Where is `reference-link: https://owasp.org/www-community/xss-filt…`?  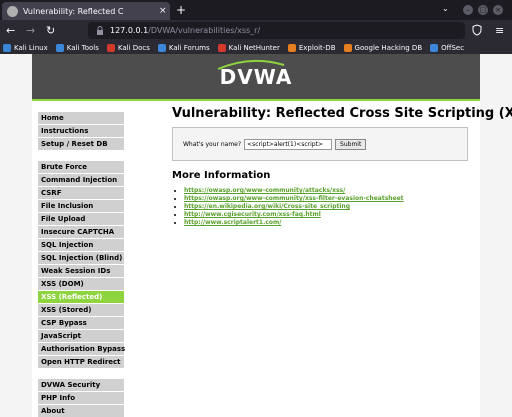 reference-link: https://owasp.org/www-community/xss-filt… is located at coordinates (294, 198).